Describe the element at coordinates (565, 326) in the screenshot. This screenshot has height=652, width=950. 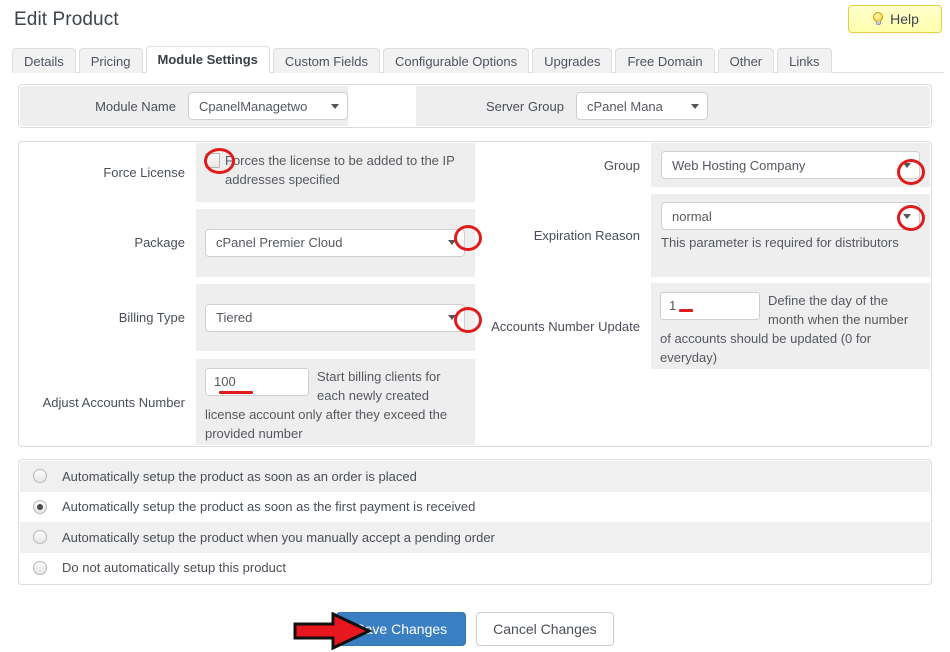
I see `accounts-number-update-label: Accounts Number Update` at that location.